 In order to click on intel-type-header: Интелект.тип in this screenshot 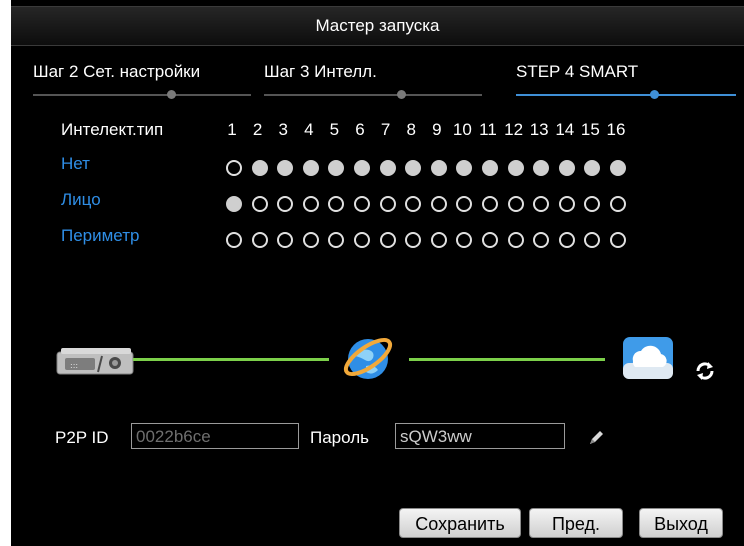, I will do `click(112, 129)`.